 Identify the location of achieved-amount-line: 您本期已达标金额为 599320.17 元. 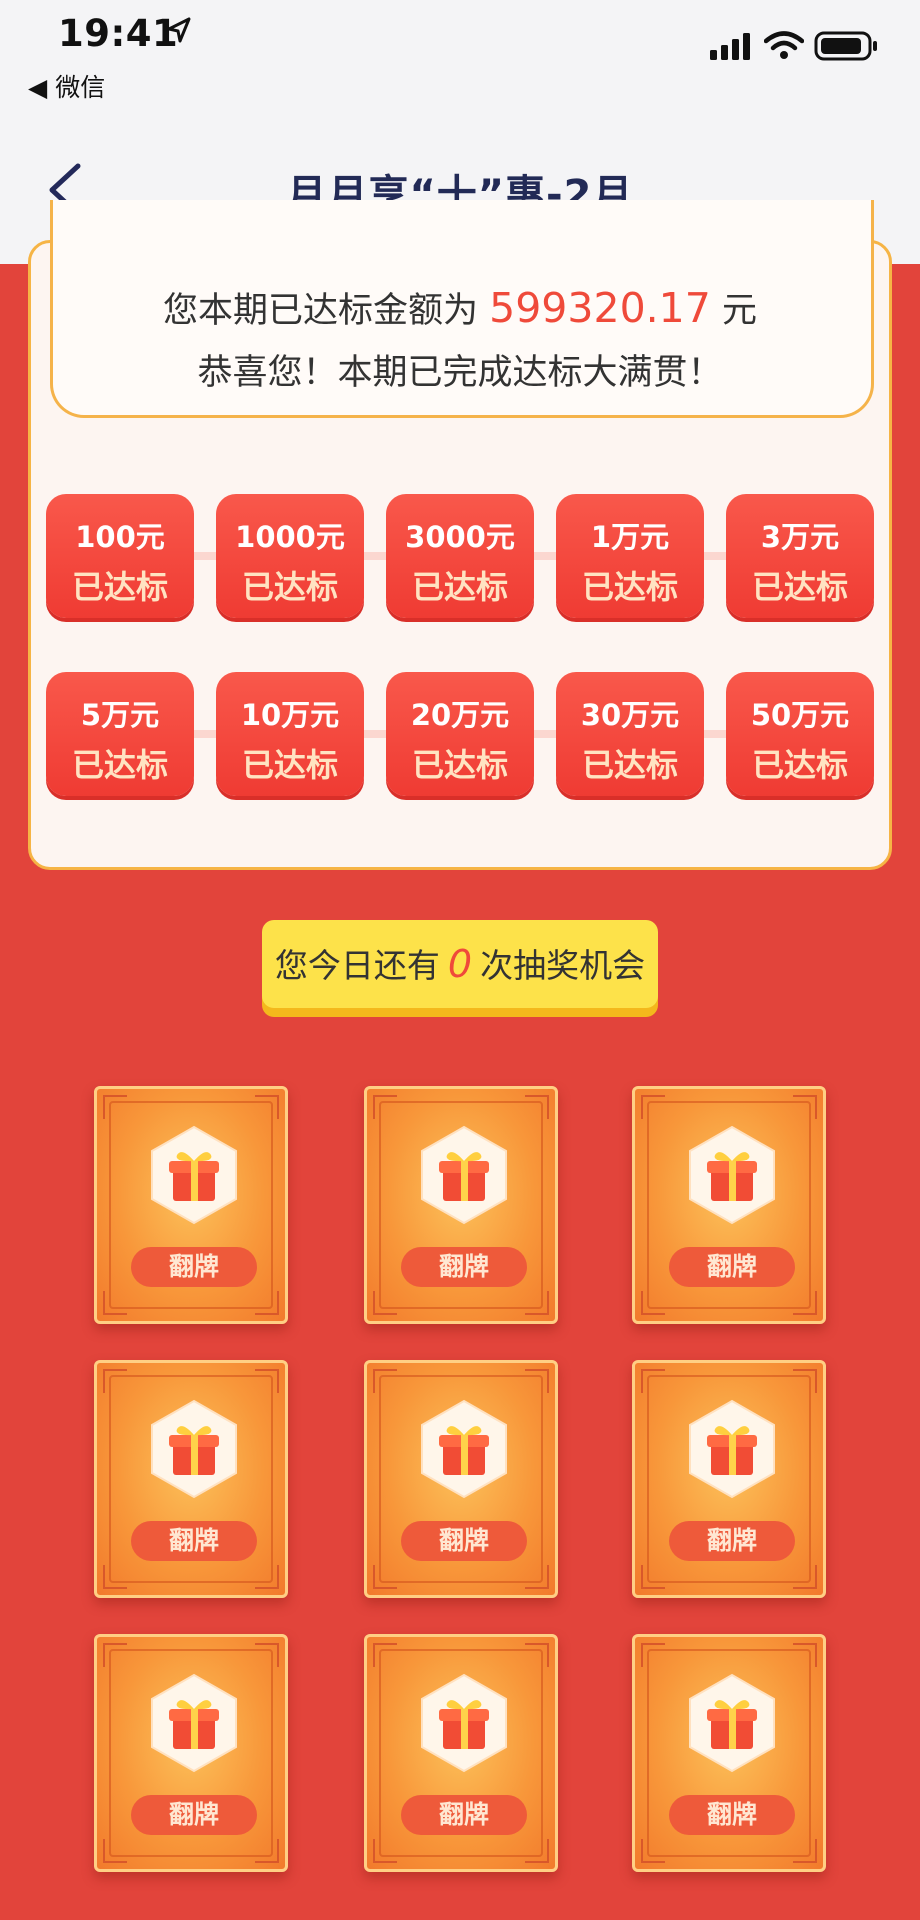
(460, 307).